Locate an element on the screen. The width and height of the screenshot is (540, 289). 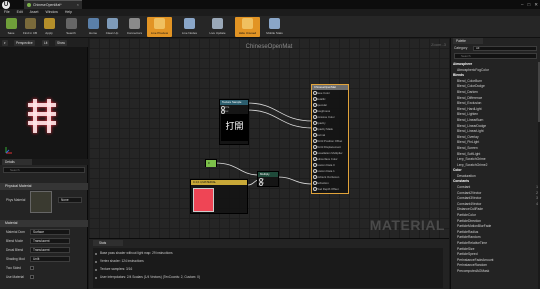
live-nodes-button: Live Nodes is located at coordinates (189, 27).